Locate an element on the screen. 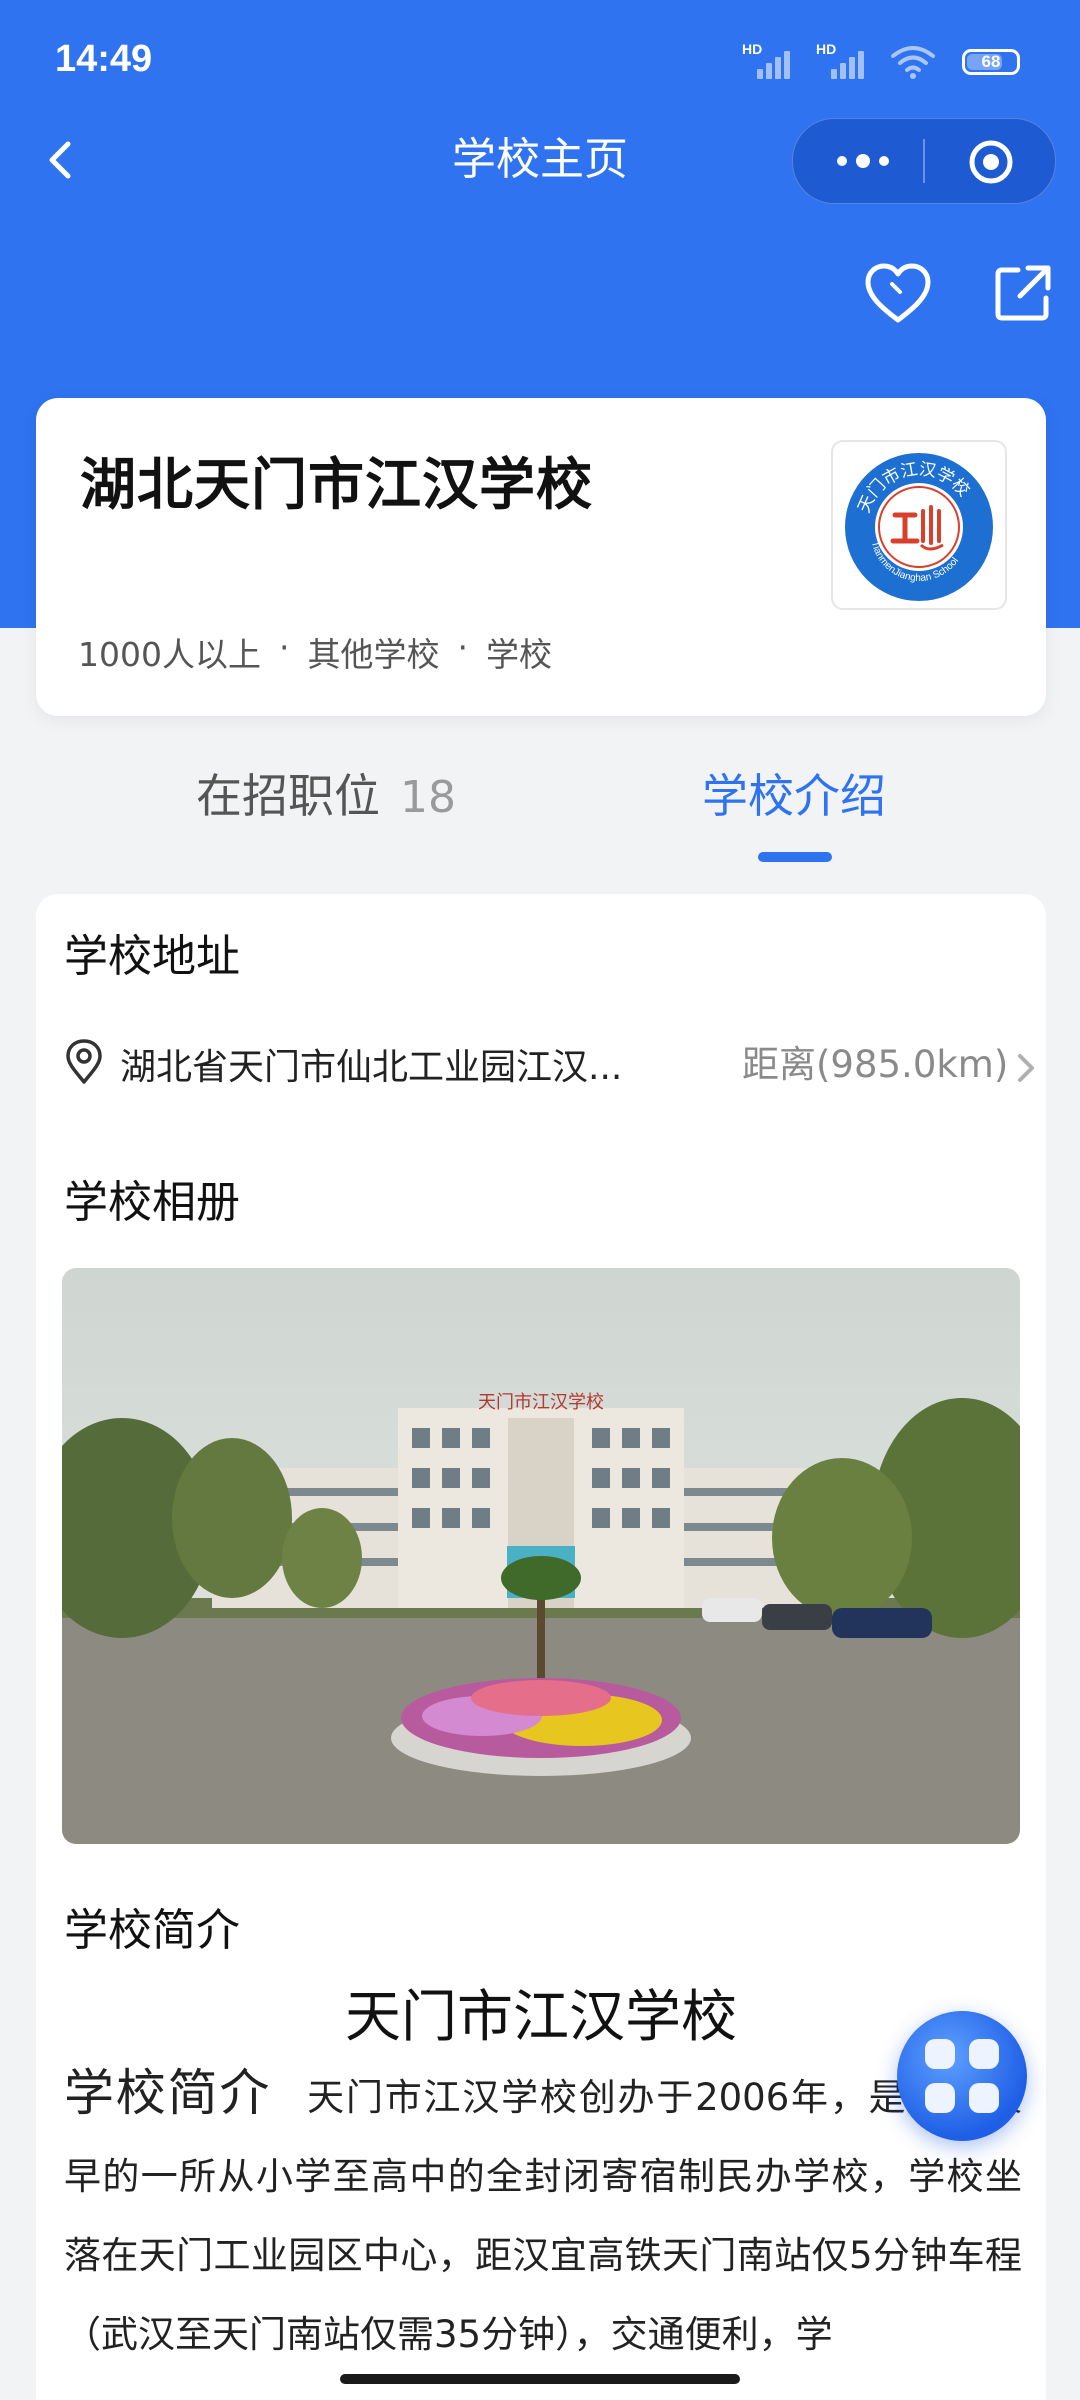 This screenshot has height=2400, width=1080. tab-count: 18 is located at coordinates (428, 797).